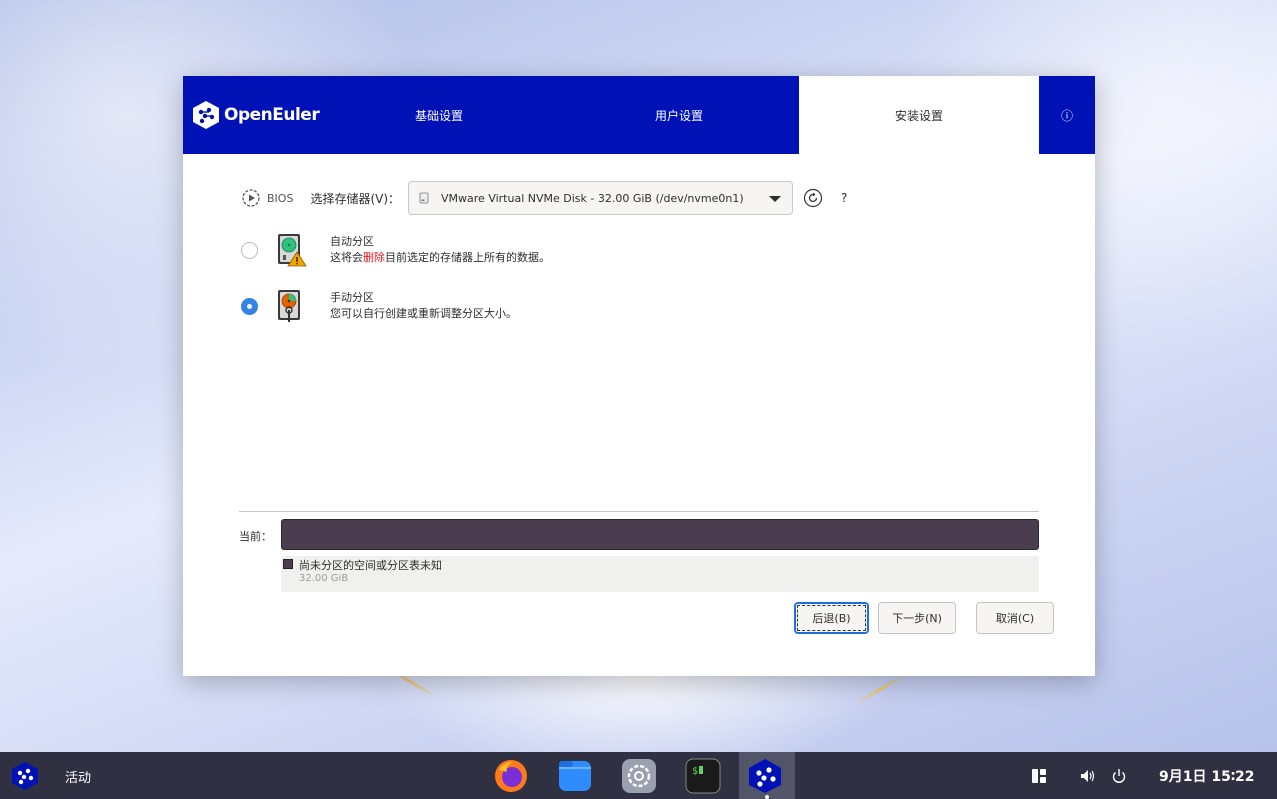 Image resolution: width=1277 pixels, height=799 pixels. I want to click on openeuler-logo-icon, so click(206, 115).